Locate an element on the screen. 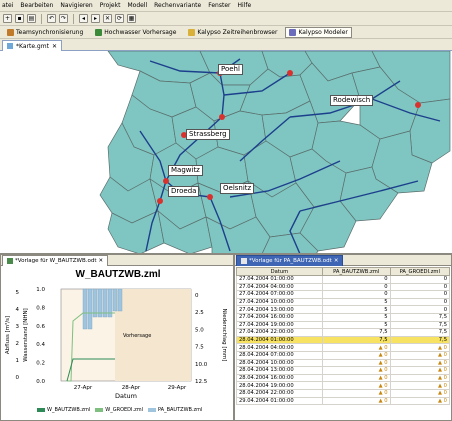  menu-item-2: Navigieren is located at coordinates (76, 5).